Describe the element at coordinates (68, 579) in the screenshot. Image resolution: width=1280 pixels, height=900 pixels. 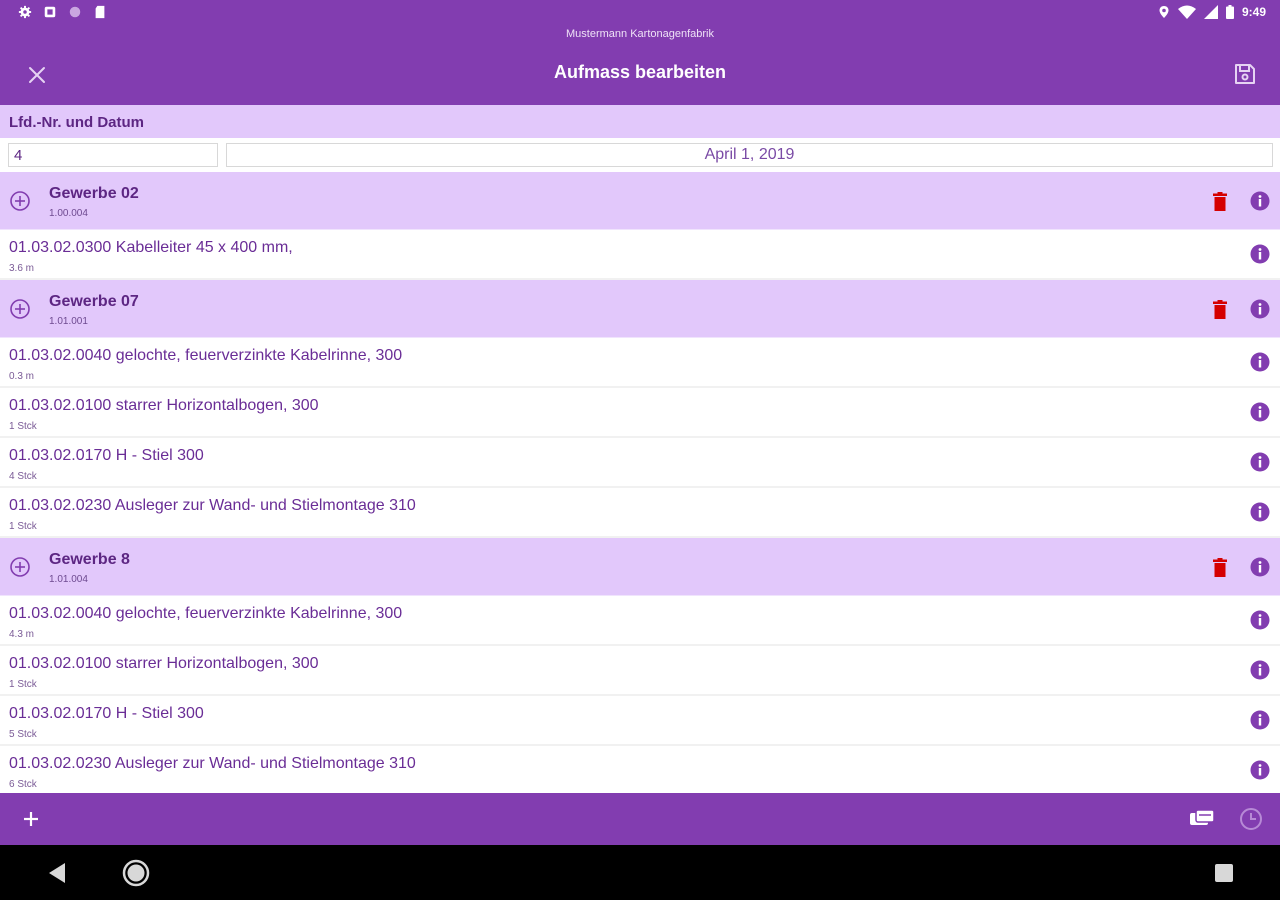
I see `group-subtitle: 1.01.004` at that location.